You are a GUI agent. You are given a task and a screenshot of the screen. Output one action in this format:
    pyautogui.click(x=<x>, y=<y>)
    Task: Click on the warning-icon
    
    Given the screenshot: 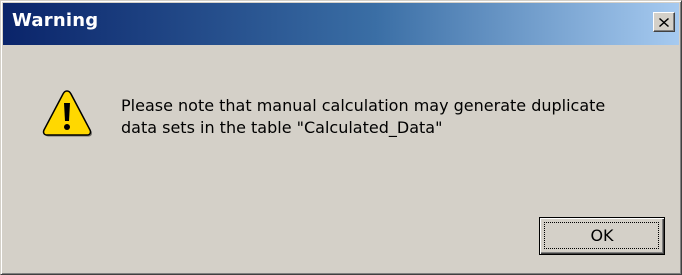 What is the action you would take?
    pyautogui.click(x=67, y=113)
    